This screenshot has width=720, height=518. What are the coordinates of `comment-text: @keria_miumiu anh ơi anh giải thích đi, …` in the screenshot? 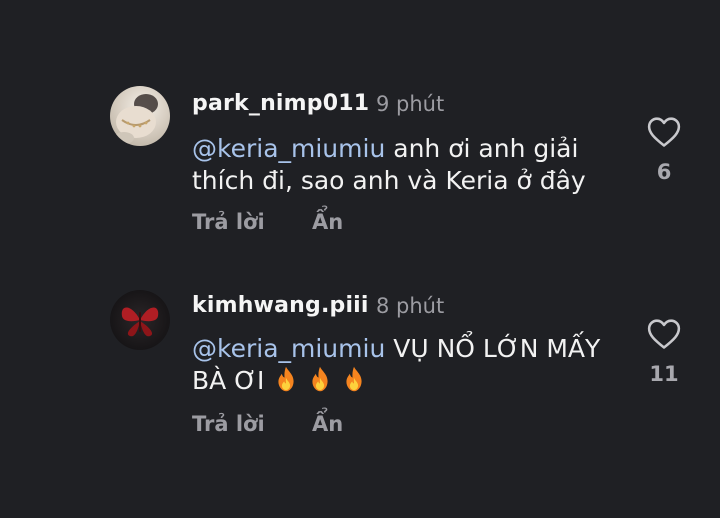 It's located at (412, 165).